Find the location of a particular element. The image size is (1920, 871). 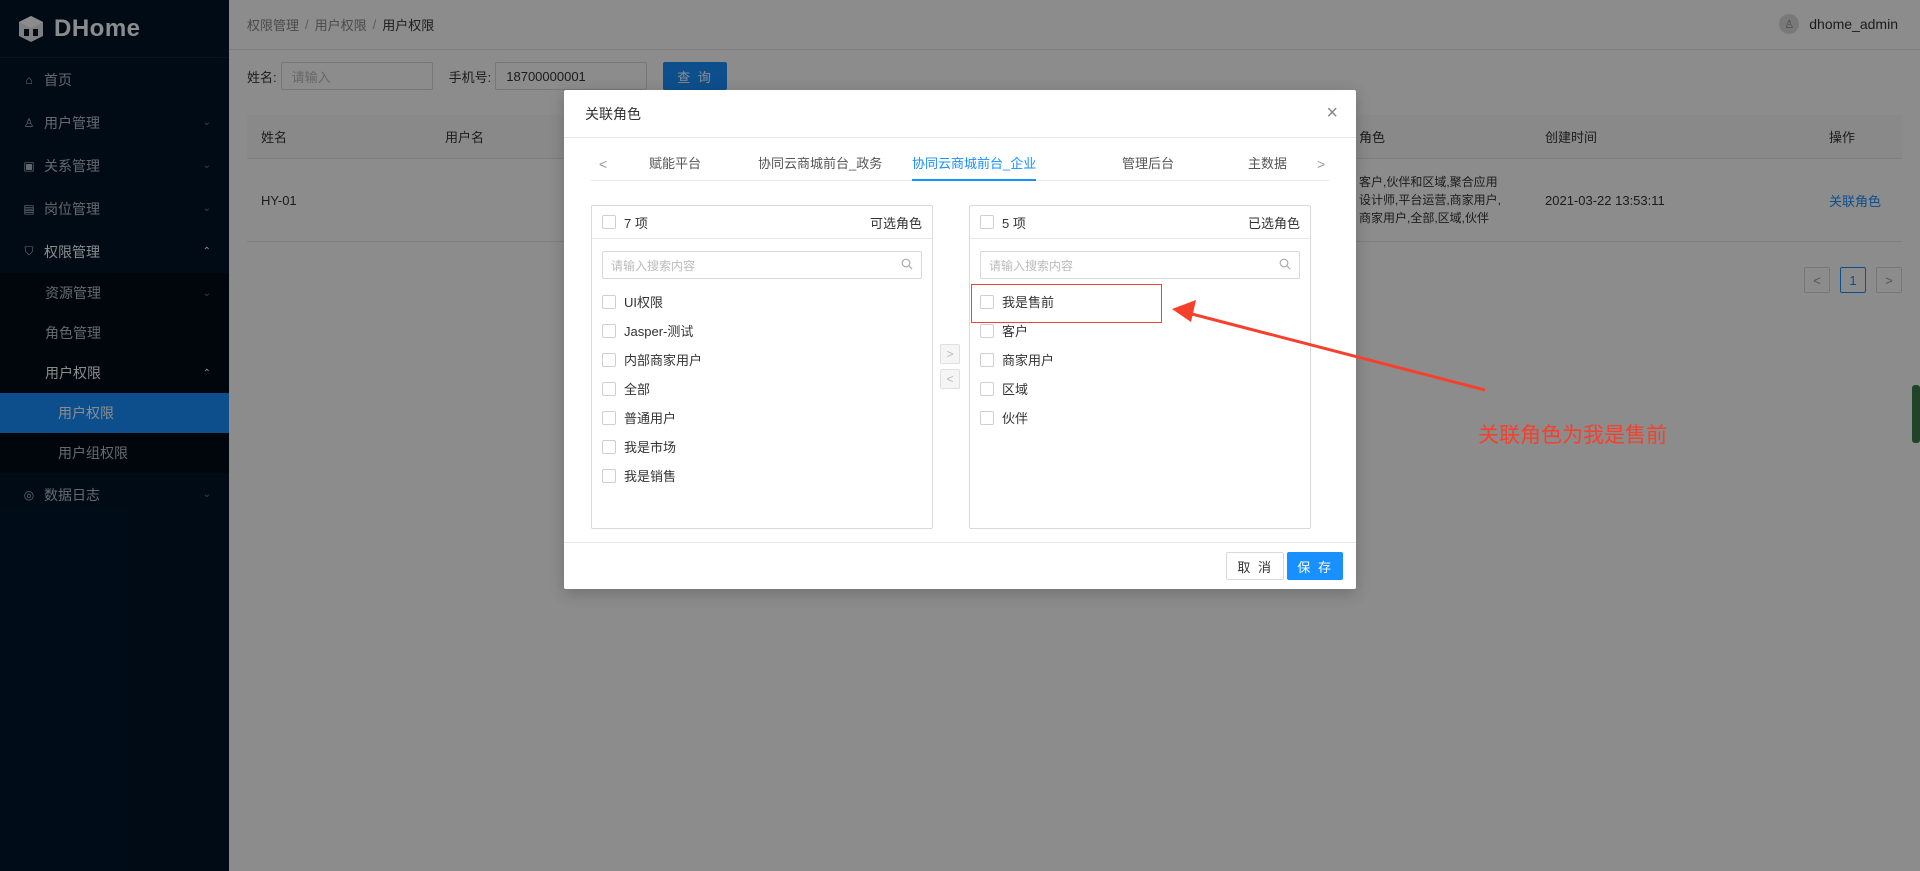

highlight-box is located at coordinates (1066, 303).